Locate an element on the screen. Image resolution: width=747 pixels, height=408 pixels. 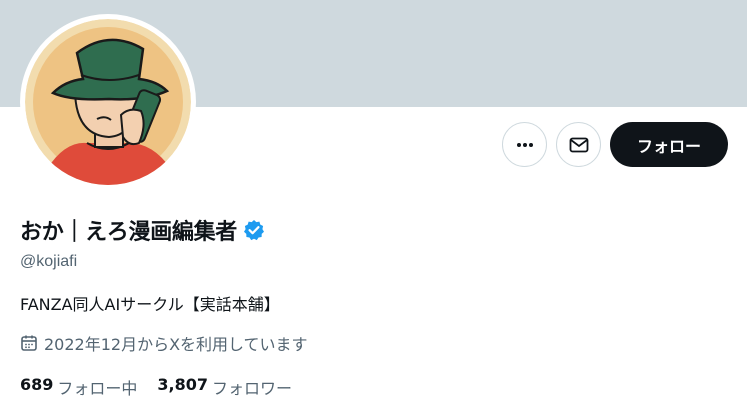
followers-link: 3,807 フォロワー is located at coordinates (224, 387).